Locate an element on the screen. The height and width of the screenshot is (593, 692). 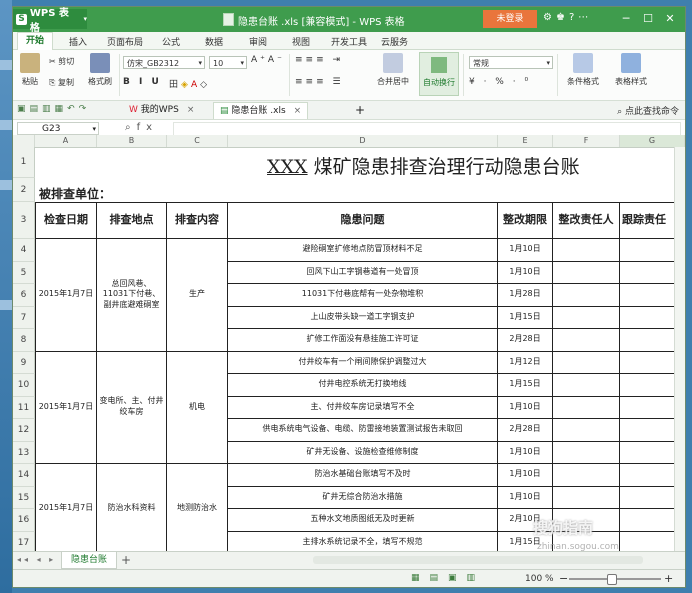
select-all-corner is located at coordinates (24, 141).